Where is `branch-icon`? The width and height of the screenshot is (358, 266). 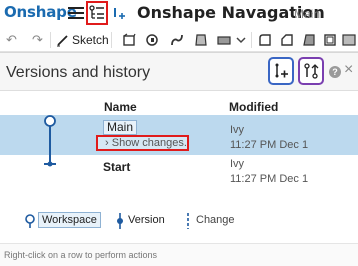 branch-icon is located at coordinates (311, 71).